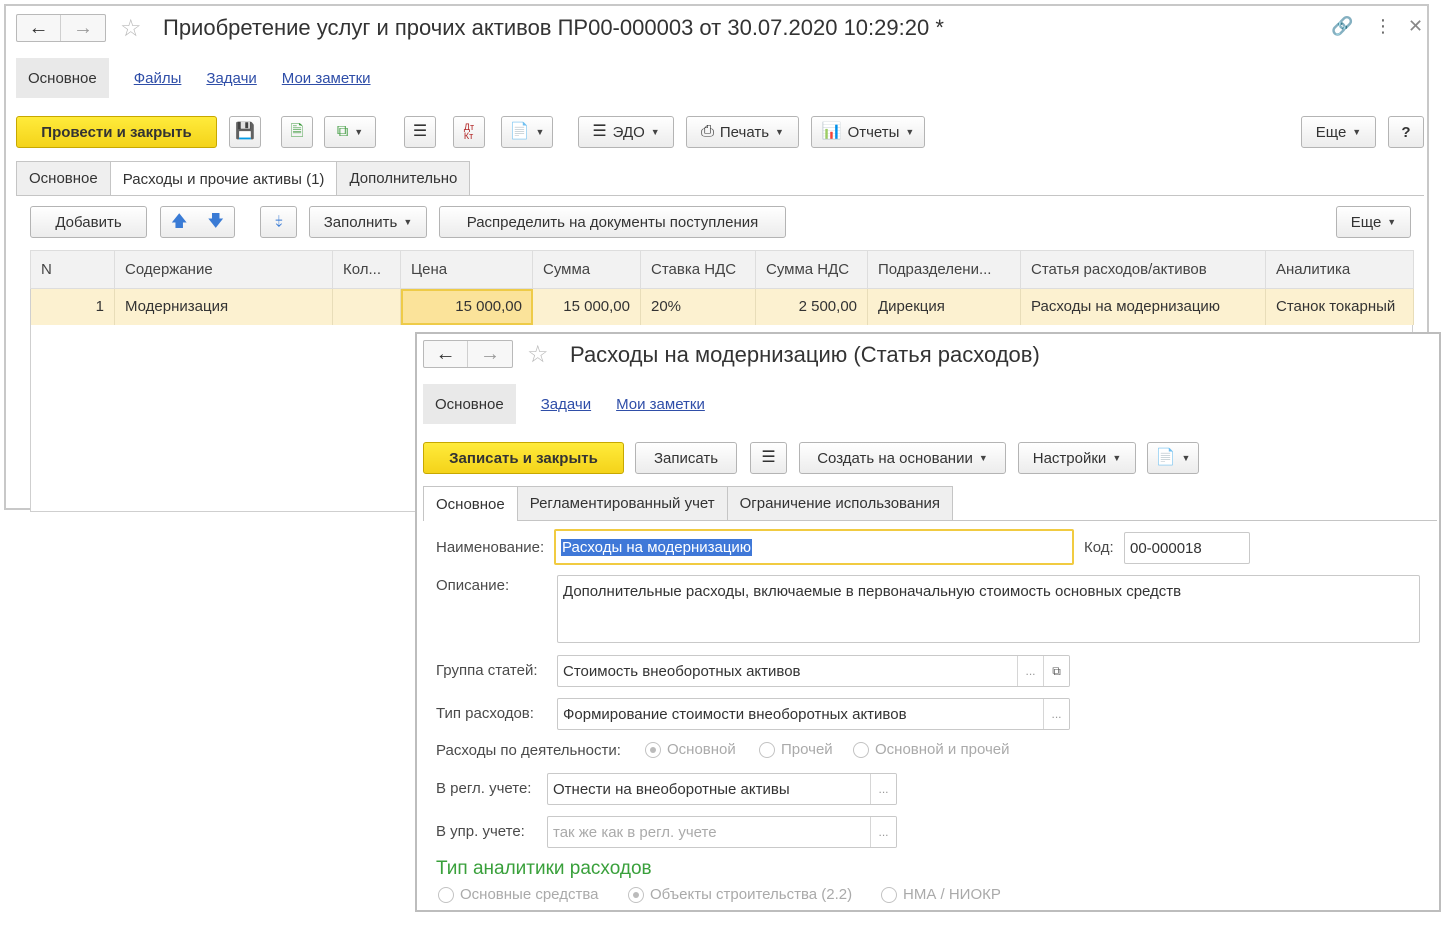 This screenshot has height=936, width=1444. What do you see at coordinates (839, 503) in the screenshot?
I see `tab-restrictions: Ограничение использования` at bounding box center [839, 503].